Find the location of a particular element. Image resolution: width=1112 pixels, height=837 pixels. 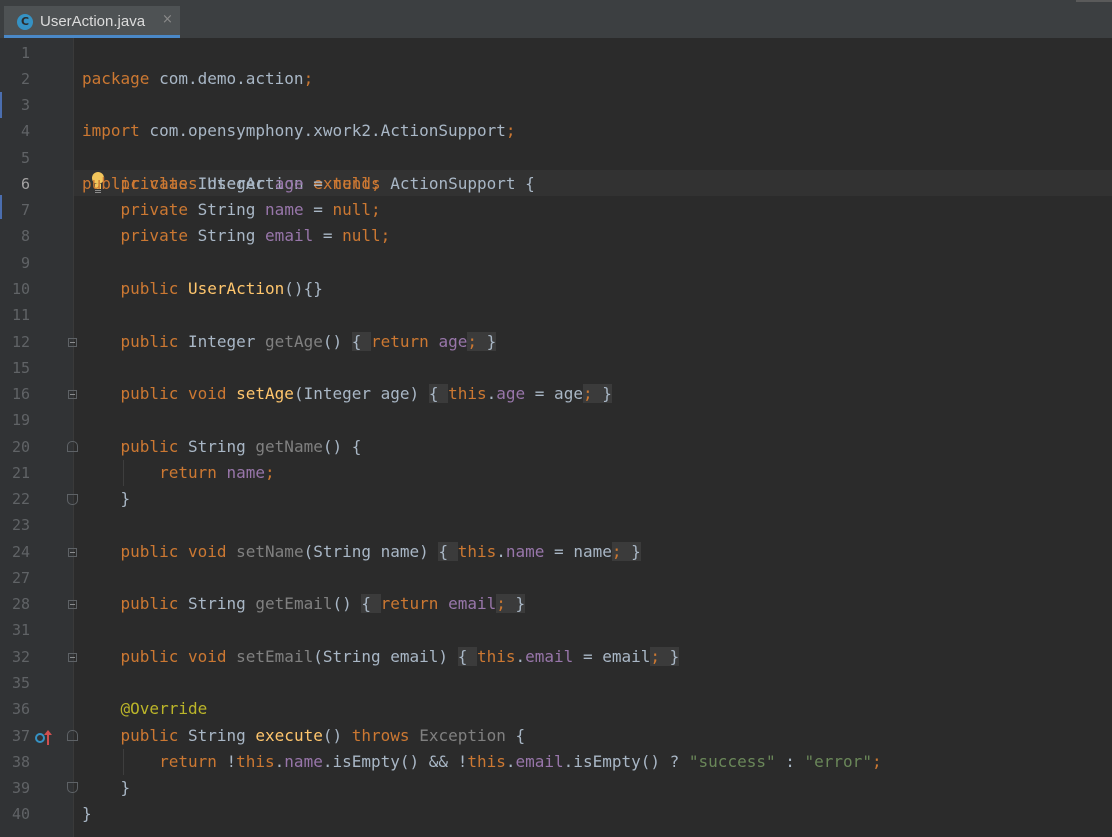

line-number: 8 is located at coordinates (25, 236).